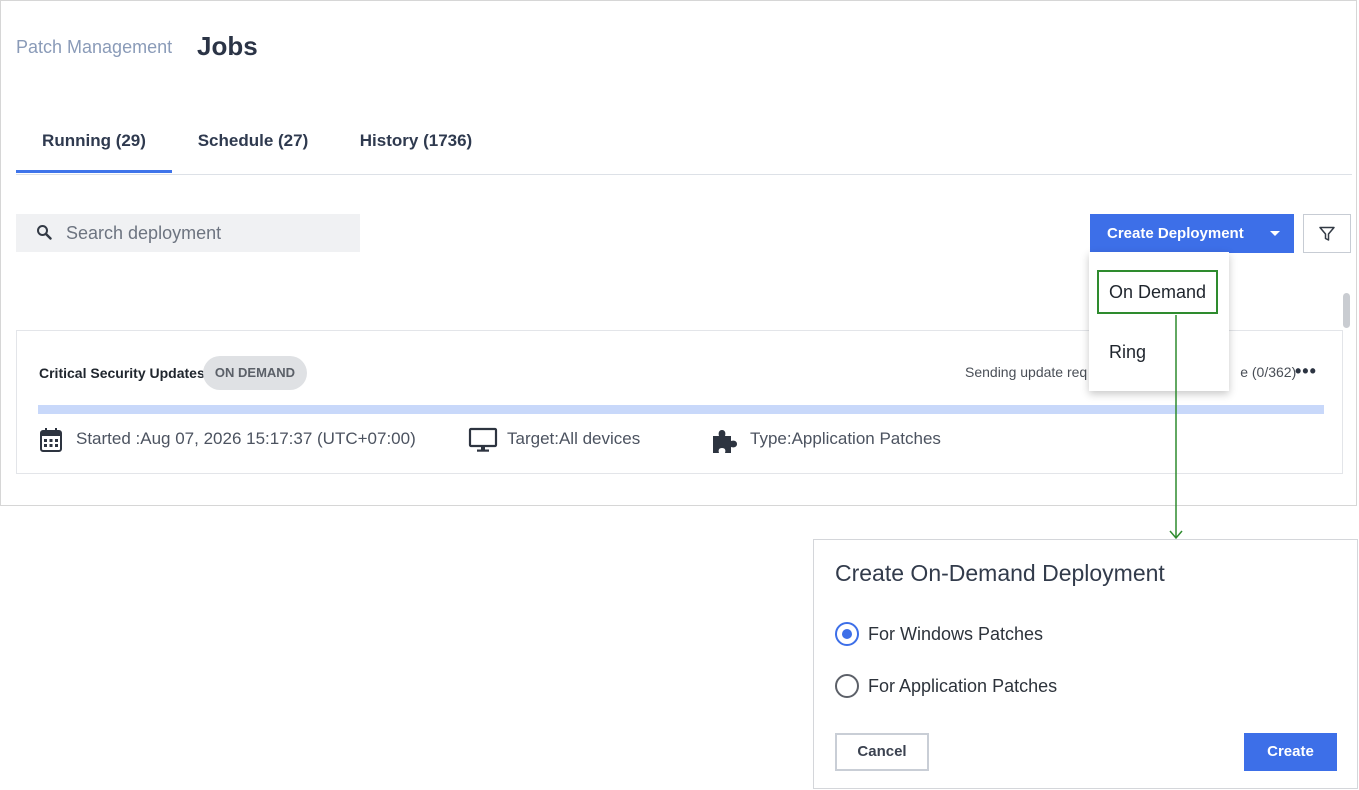 This screenshot has height=790, width=1359. Describe the element at coordinates (1159, 353) in the screenshot. I see `menu-item-ring: Ring` at that location.